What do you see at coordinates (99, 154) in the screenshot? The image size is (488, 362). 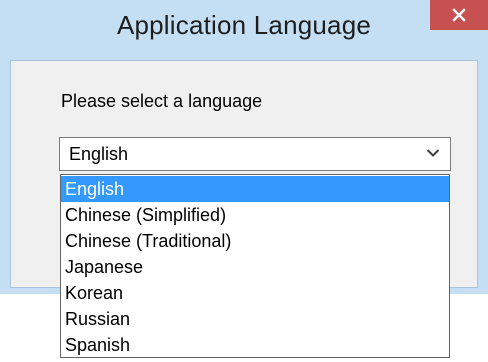 I see `language-select-value: English` at bounding box center [99, 154].